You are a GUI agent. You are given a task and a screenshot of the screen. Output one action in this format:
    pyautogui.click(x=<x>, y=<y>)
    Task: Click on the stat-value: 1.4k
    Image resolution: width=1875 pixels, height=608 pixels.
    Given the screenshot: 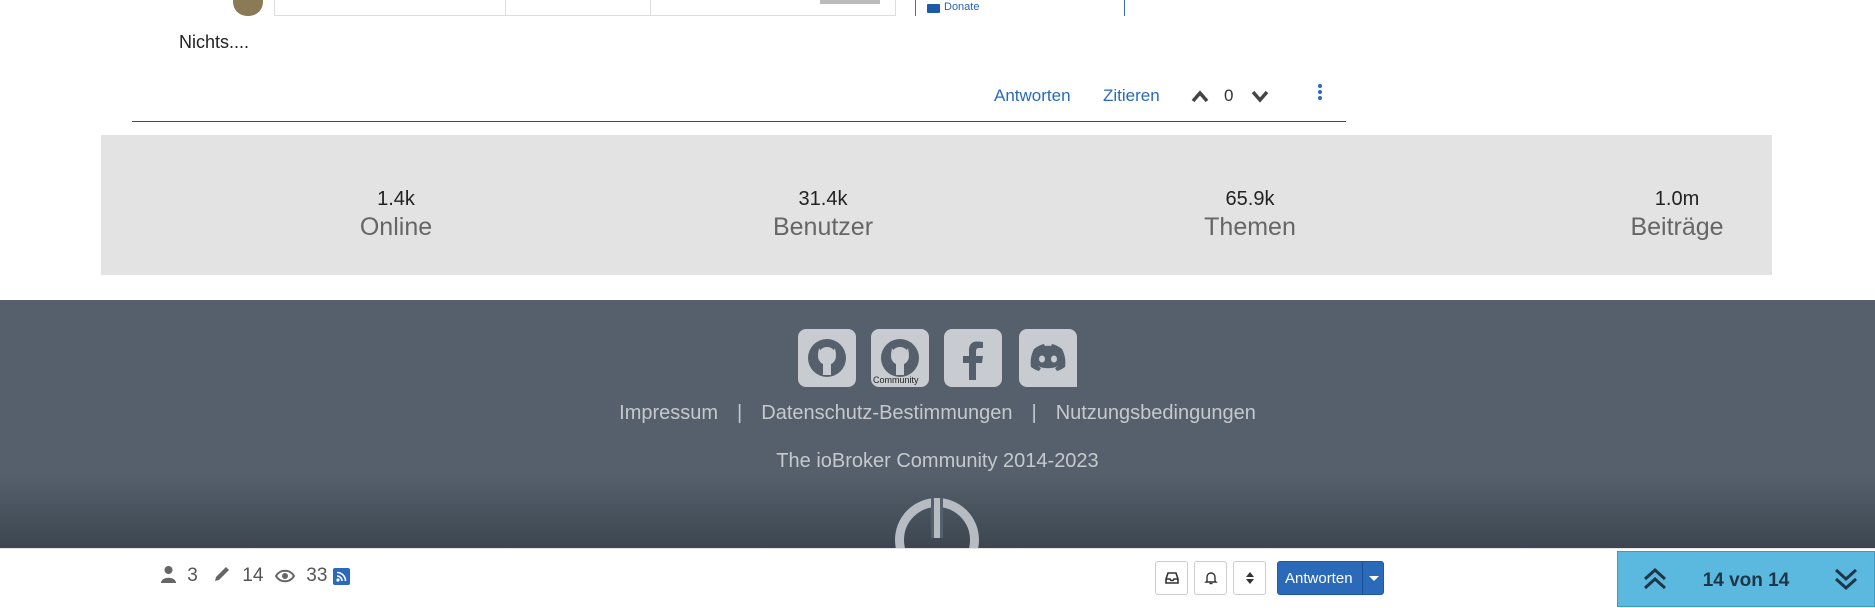 What is the action you would take?
    pyautogui.click(x=396, y=199)
    